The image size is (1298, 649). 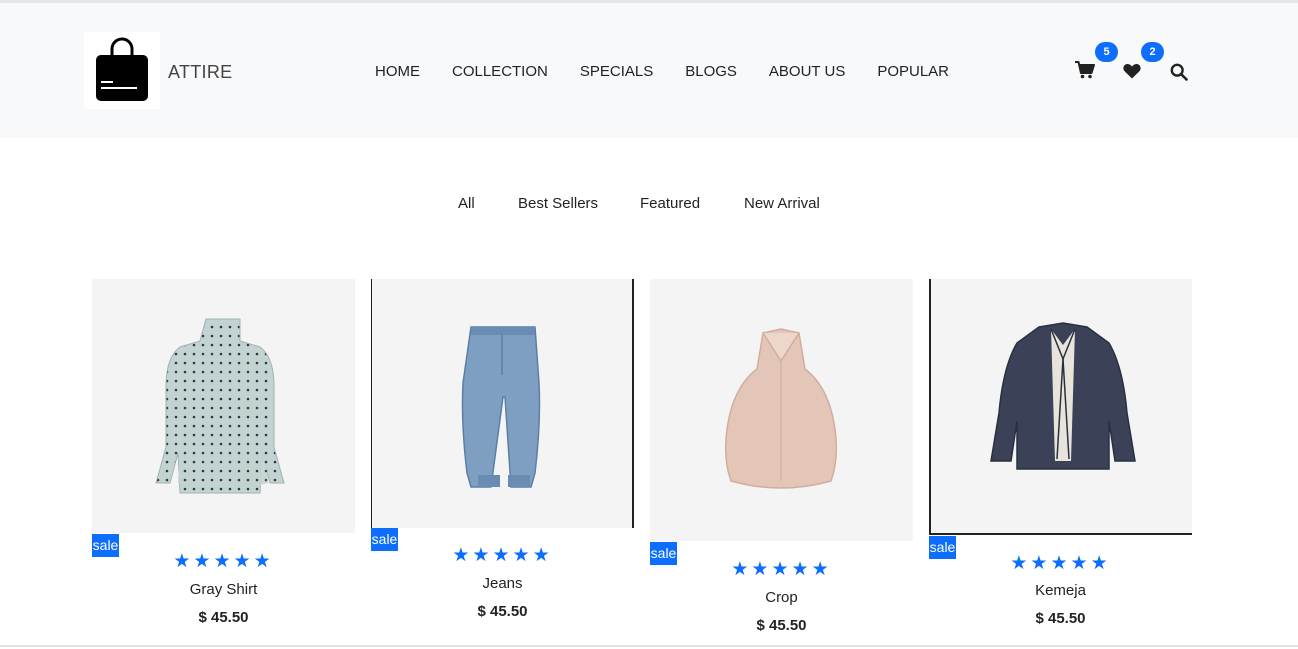 What do you see at coordinates (502, 583) in the screenshot?
I see `product-title: Jeans` at bounding box center [502, 583].